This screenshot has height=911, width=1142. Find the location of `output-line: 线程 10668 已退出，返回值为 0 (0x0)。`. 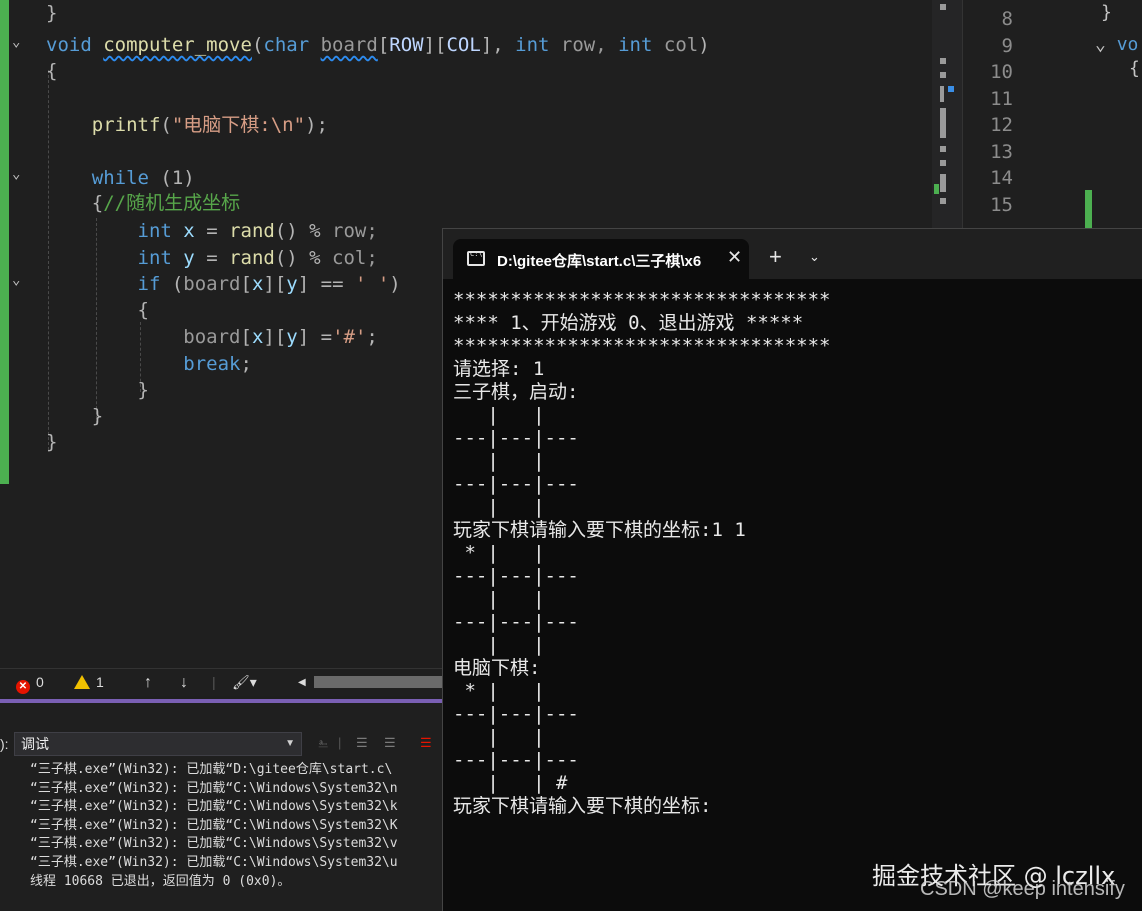

output-line: 线程 10668 已退出，返回值为 0 (0x0)。 is located at coordinates (160, 881).